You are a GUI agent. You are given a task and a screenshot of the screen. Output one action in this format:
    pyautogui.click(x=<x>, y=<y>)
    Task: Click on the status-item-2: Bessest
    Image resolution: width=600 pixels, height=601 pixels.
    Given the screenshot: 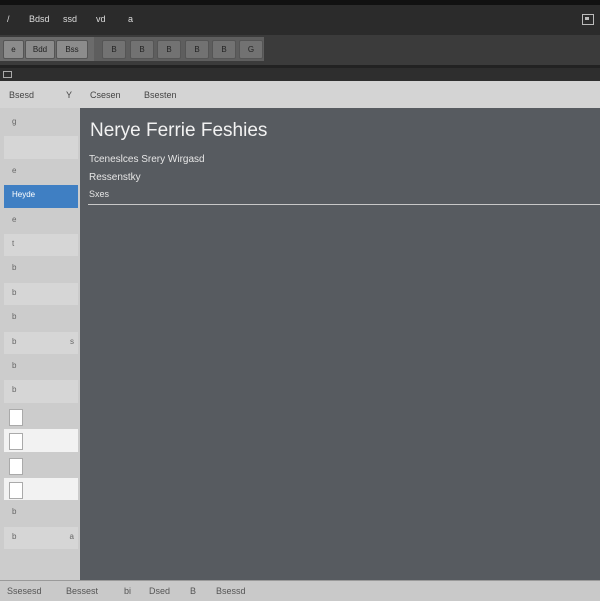 What is the action you would take?
    pyautogui.click(x=82, y=591)
    